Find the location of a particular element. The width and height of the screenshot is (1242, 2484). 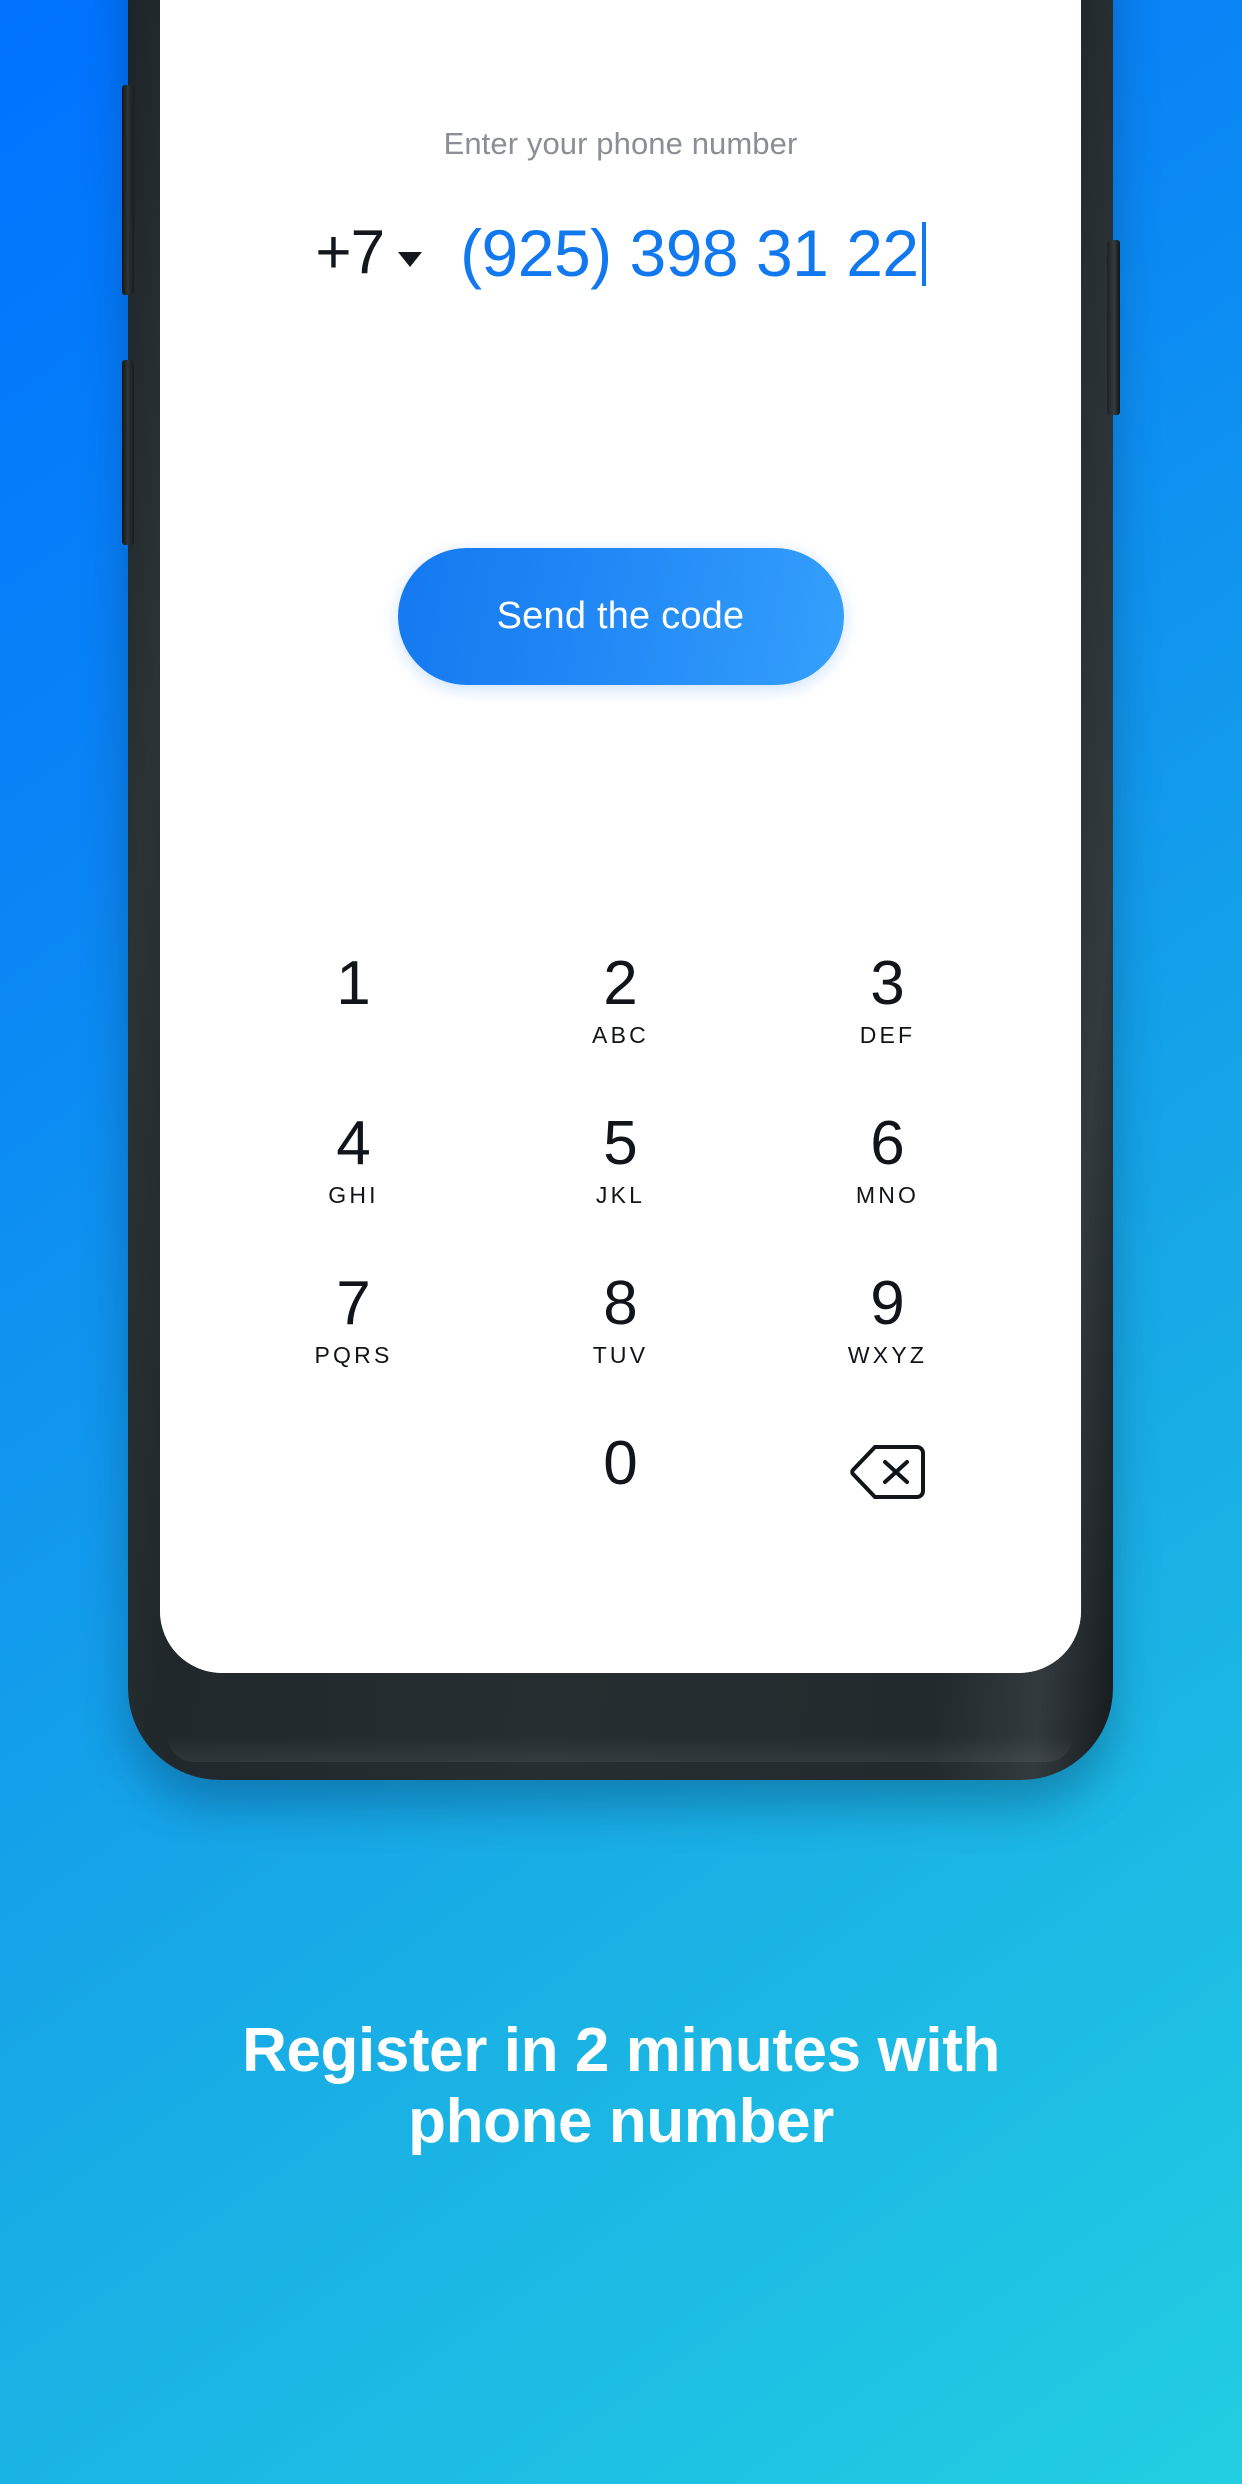

keypad-digit: 9 is located at coordinates (887, 1303).